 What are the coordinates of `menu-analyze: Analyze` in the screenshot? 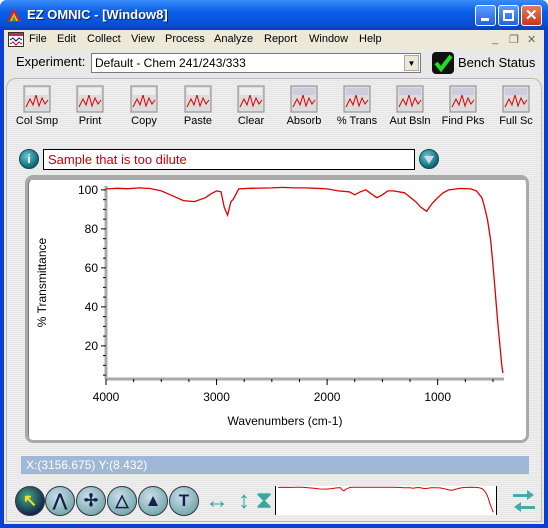 It's located at (233, 39).